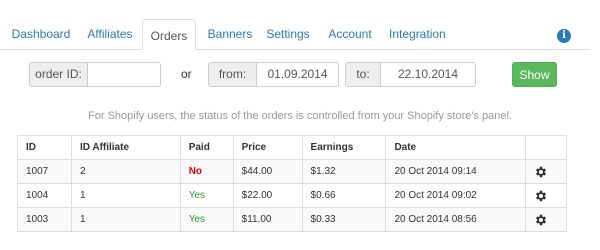 The height and width of the screenshot is (250, 600). Describe the element at coordinates (344, 171) in the screenshot. I see `cell-earnings: $1.32` at that location.